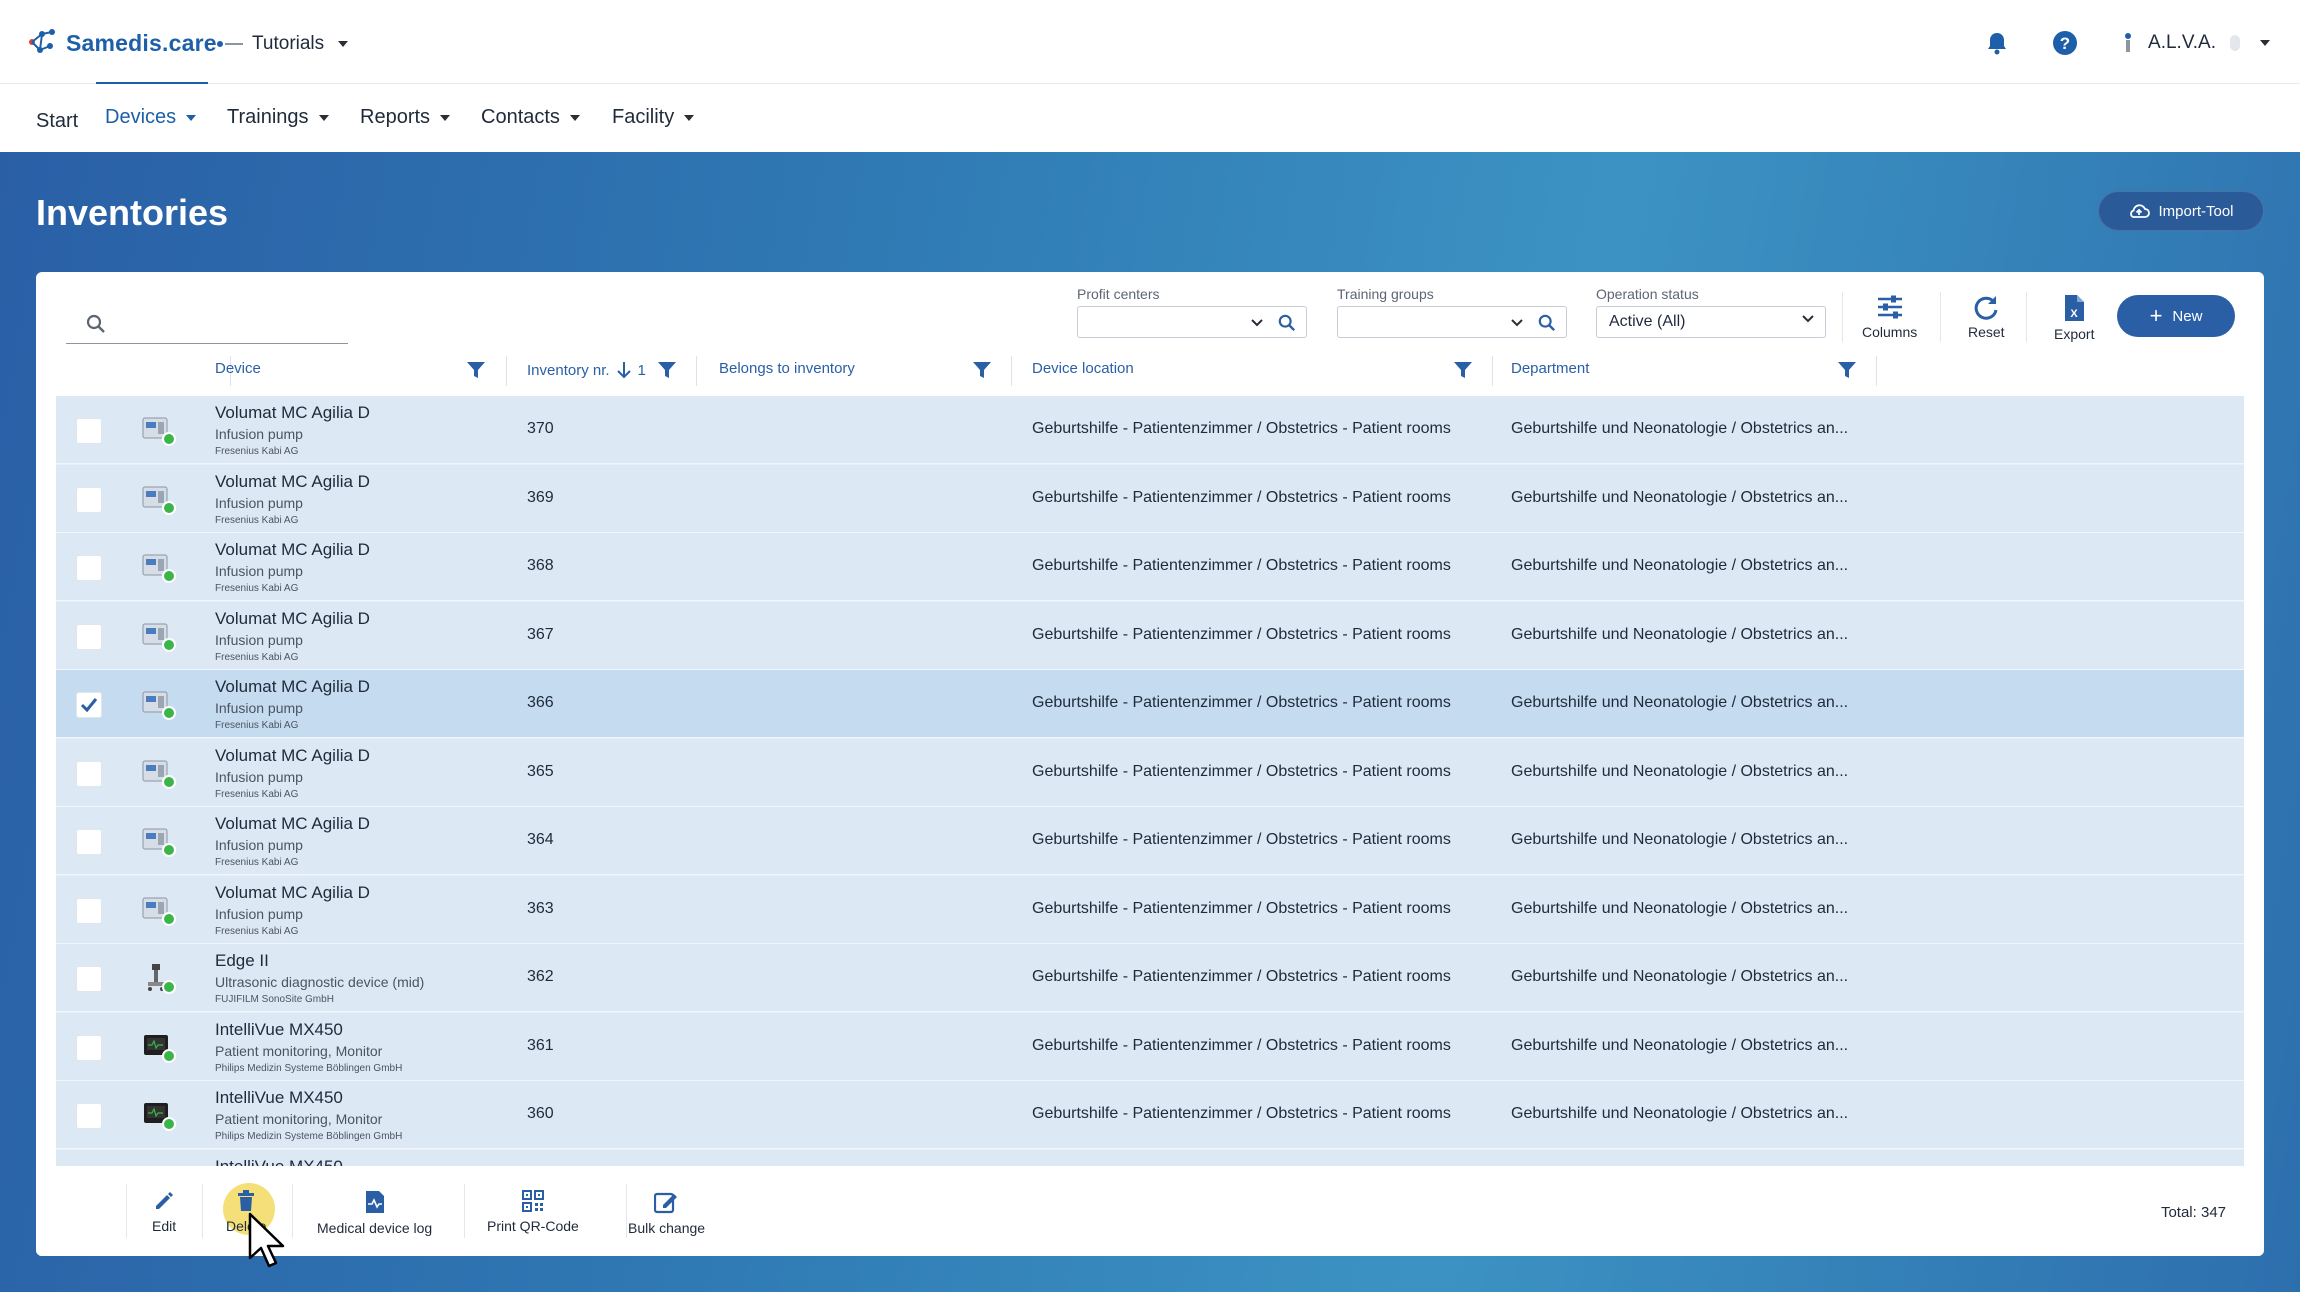 Image resolution: width=2300 pixels, height=1292 pixels. What do you see at coordinates (164, 1212) in the screenshot?
I see `edit-button: Edit` at bounding box center [164, 1212].